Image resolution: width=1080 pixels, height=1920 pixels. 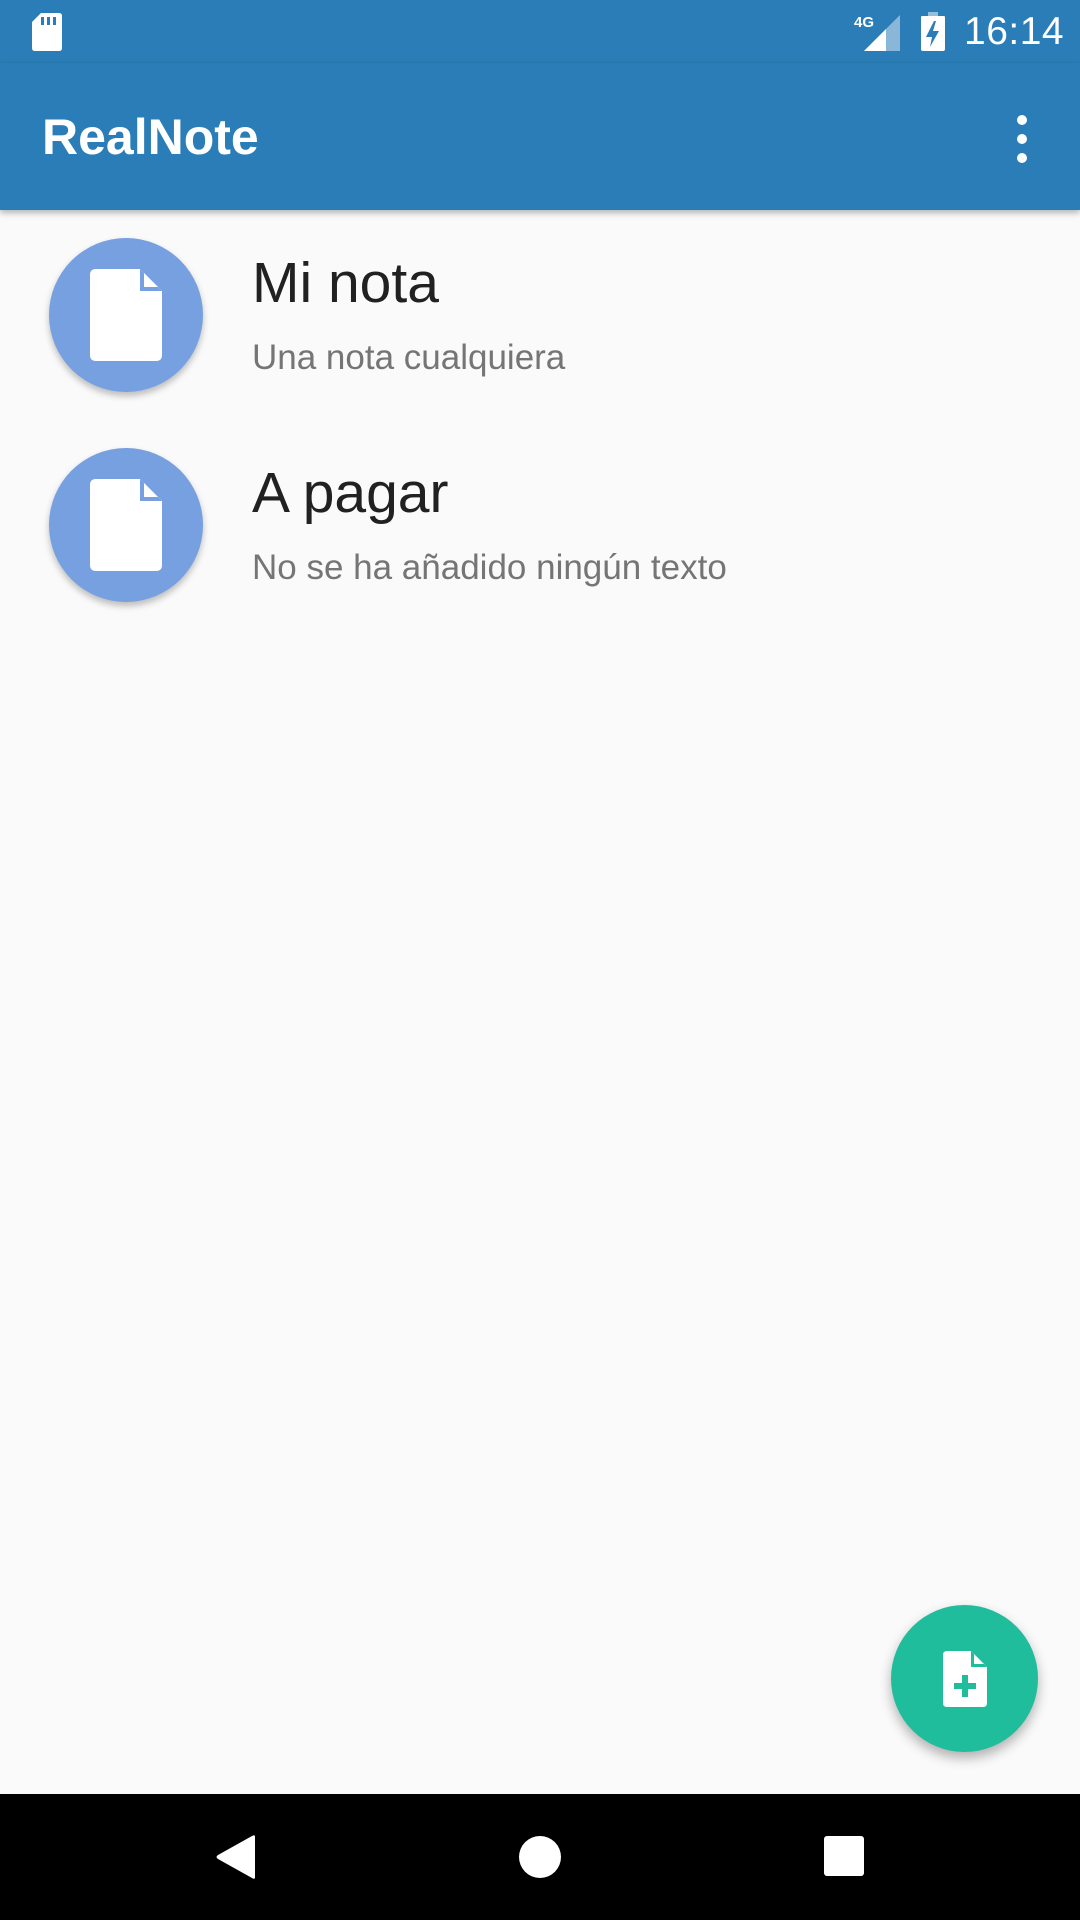 I want to click on note-subtitle: Una nota cualquiera, so click(x=409, y=357).